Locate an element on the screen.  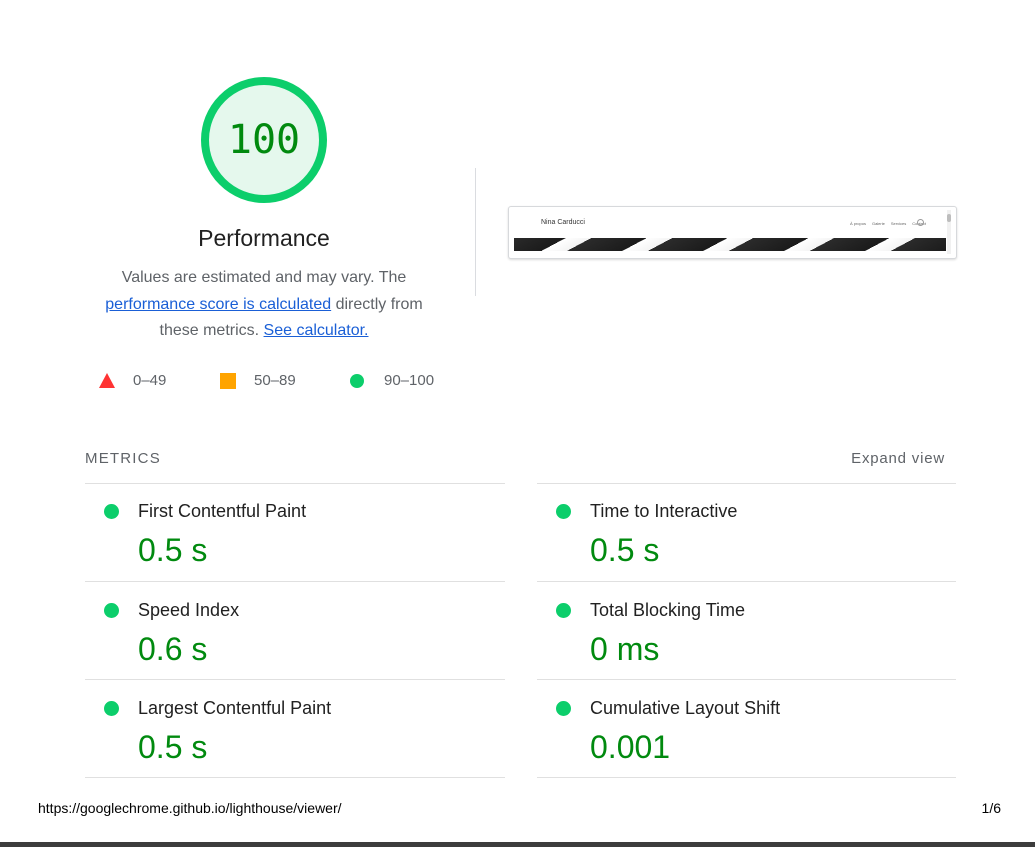
see-calculator-link: See calculator. is located at coordinates (316, 330).